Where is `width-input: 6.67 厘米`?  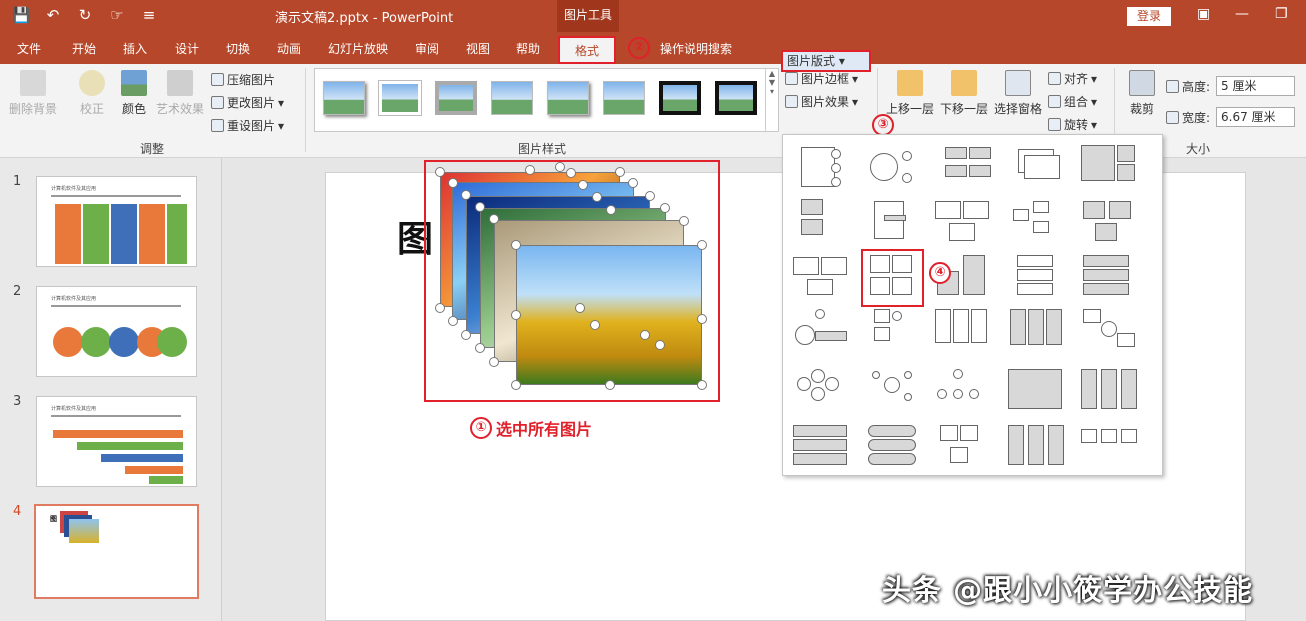
width-input: 6.67 厘米 is located at coordinates (1255, 117).